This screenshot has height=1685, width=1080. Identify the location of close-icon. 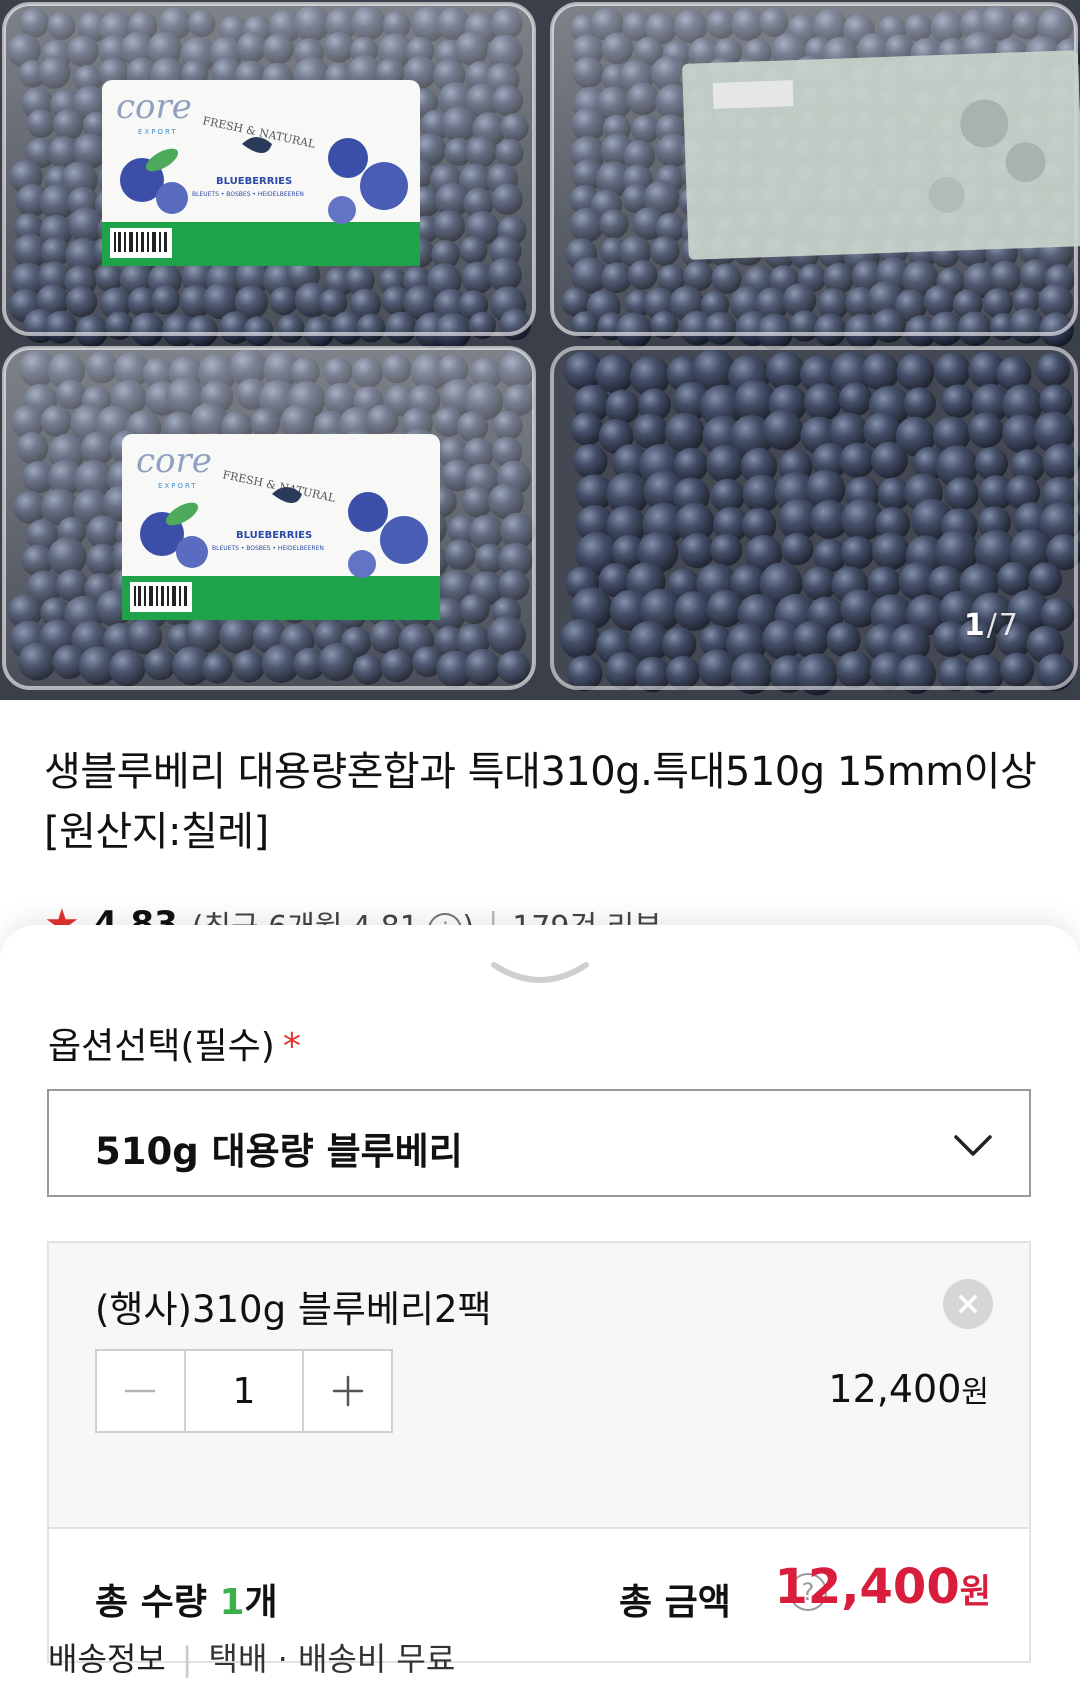
(968, 1304).